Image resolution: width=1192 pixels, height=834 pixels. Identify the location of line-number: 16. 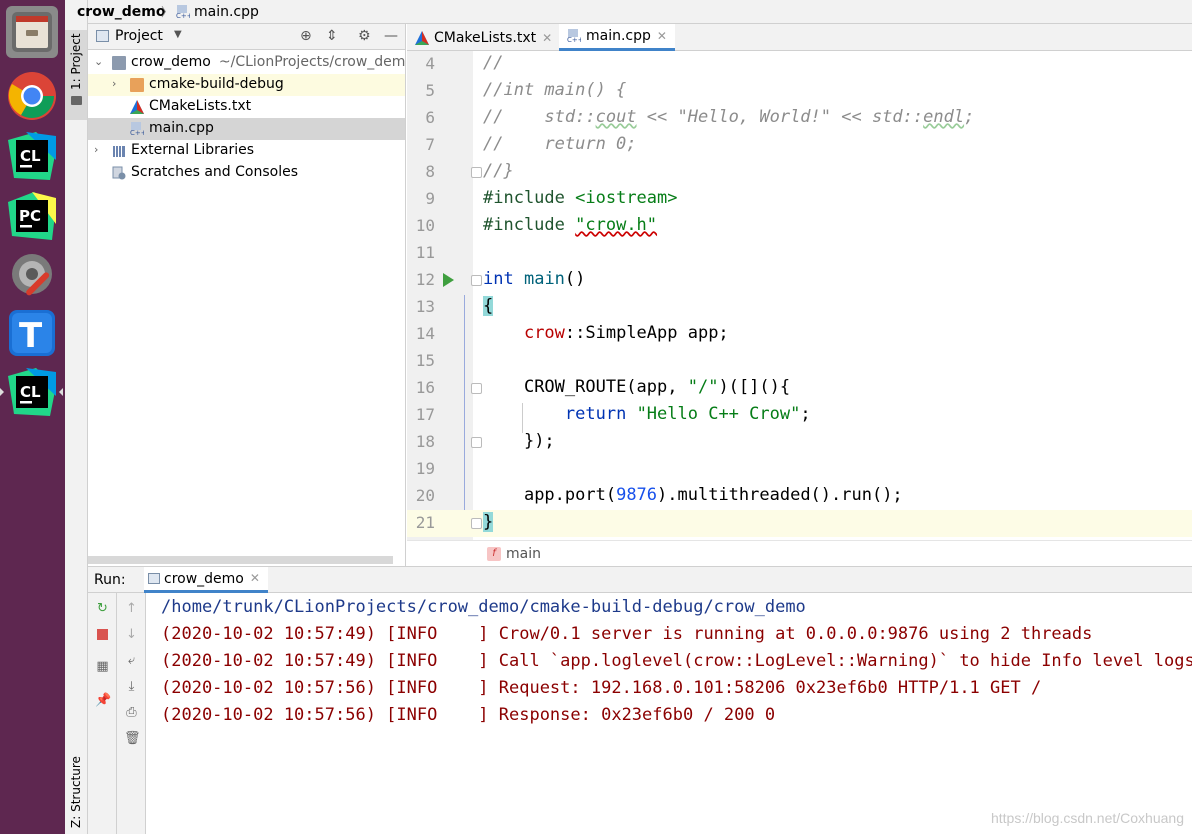
(425, 387).